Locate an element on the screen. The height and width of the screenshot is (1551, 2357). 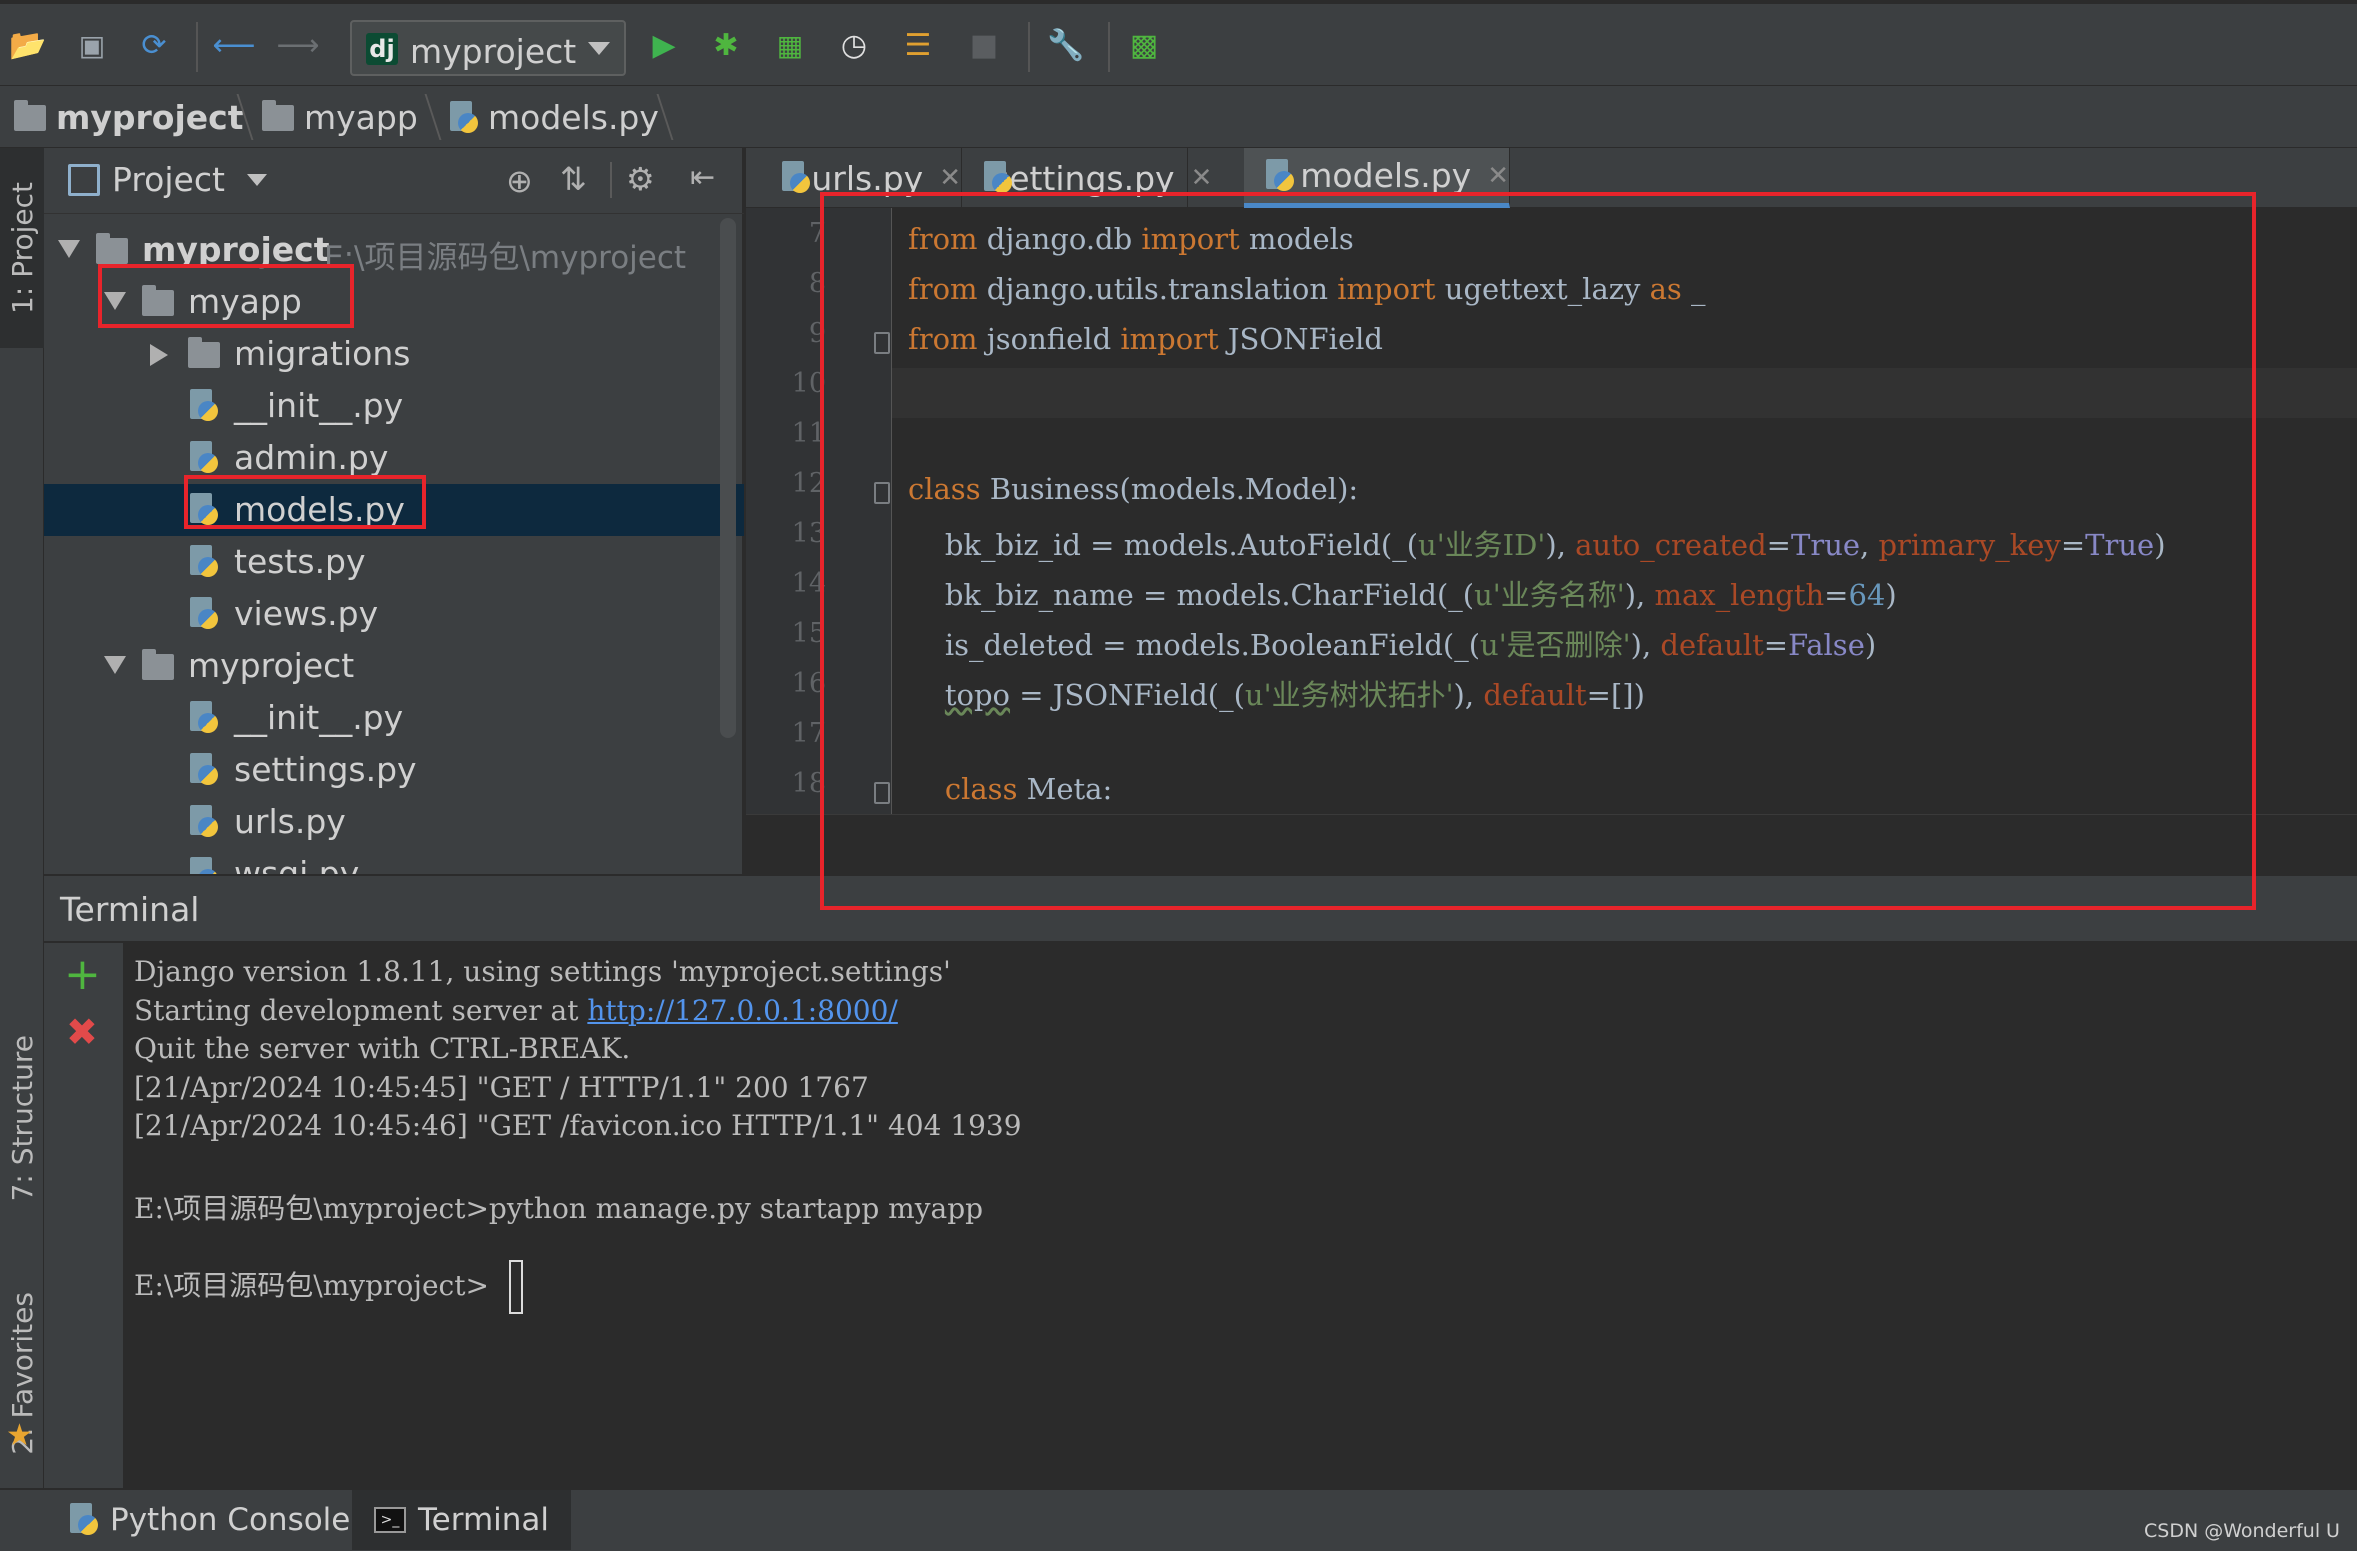
tab-python-console: Python Console is located at coordinates (209, 1520).